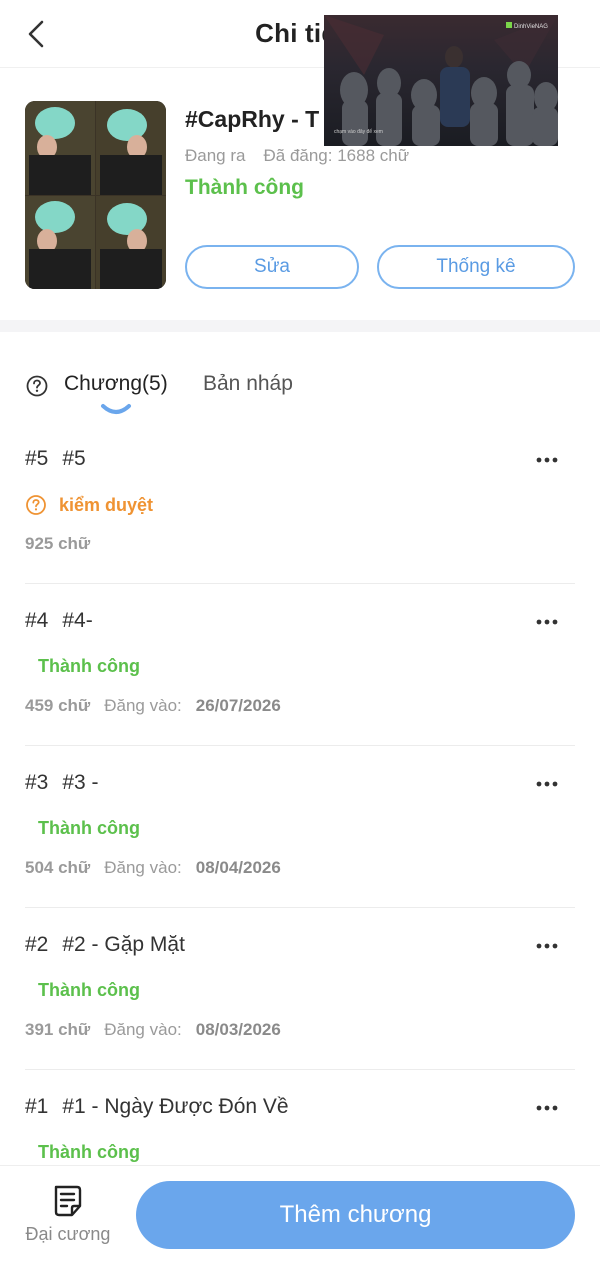 This screenshot has width=600, height=1261. Describe the element at coordinates (238, 705) in the screenshot. I see `chapter-posted-date: 26/07/2026` at that location.